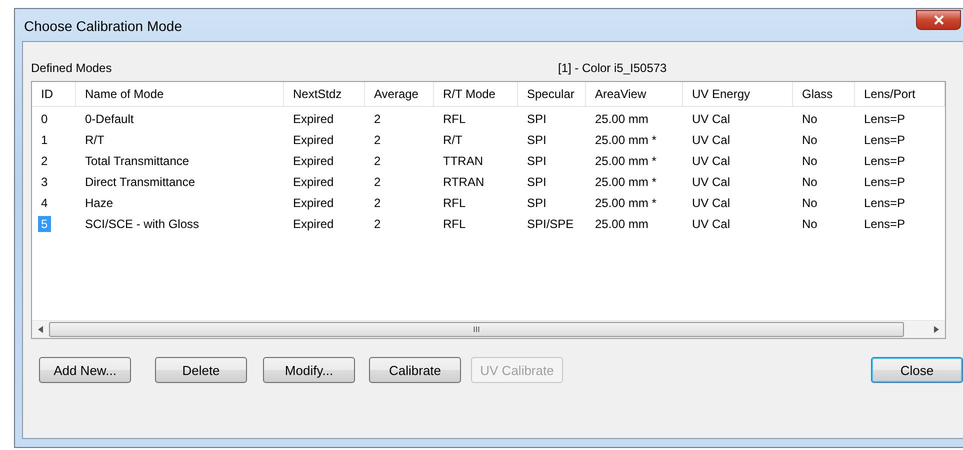 This screenshot has width=963, height=450. I want to click on table-cell: Direct Transmittance, so click(140, 181).